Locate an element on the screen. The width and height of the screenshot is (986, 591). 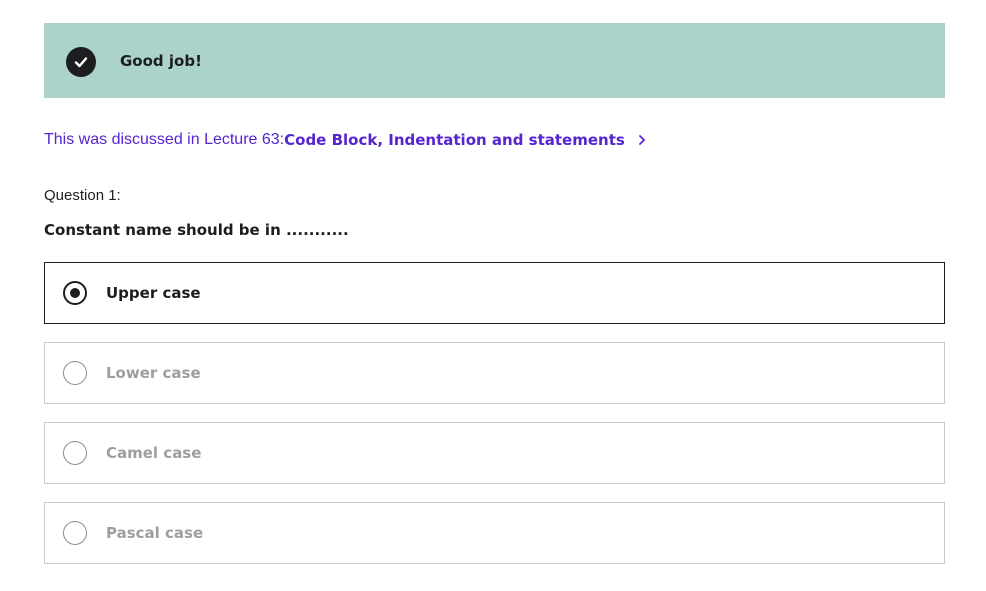
feedback-banner: Good job! is located at coordinates (494, 60).